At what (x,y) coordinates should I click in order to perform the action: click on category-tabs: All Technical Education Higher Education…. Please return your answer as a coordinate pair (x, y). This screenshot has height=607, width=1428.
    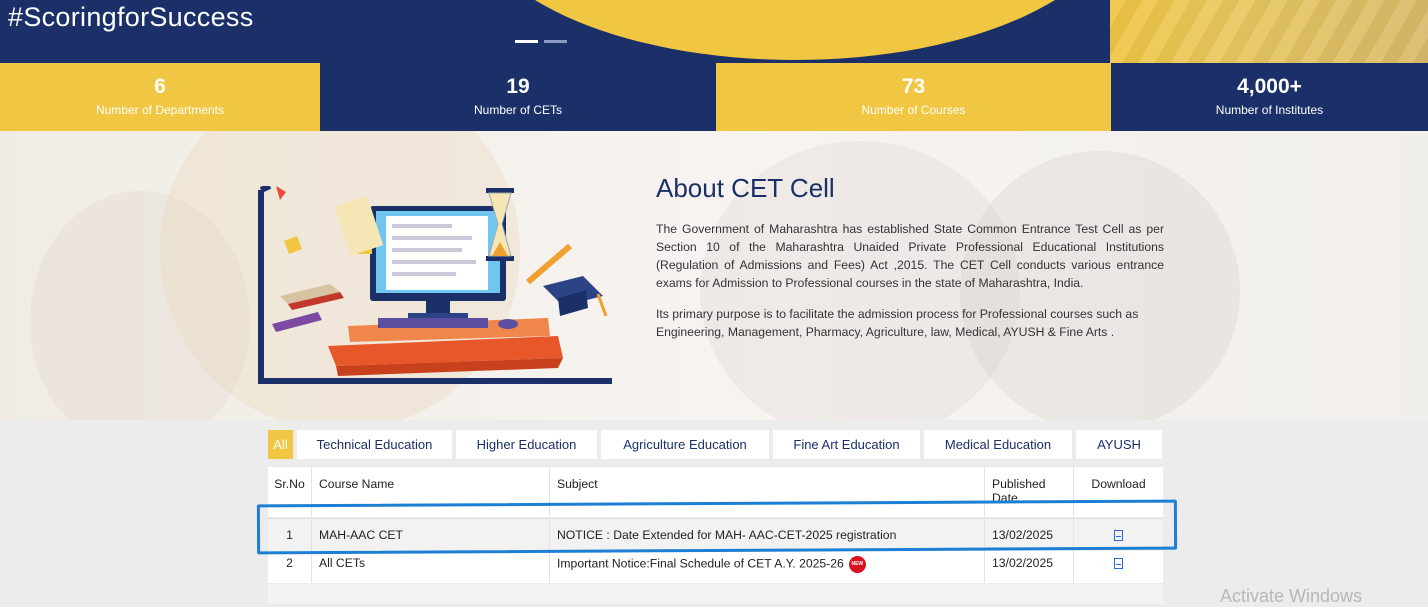
    Looking at the image, I should click on (715, 444).